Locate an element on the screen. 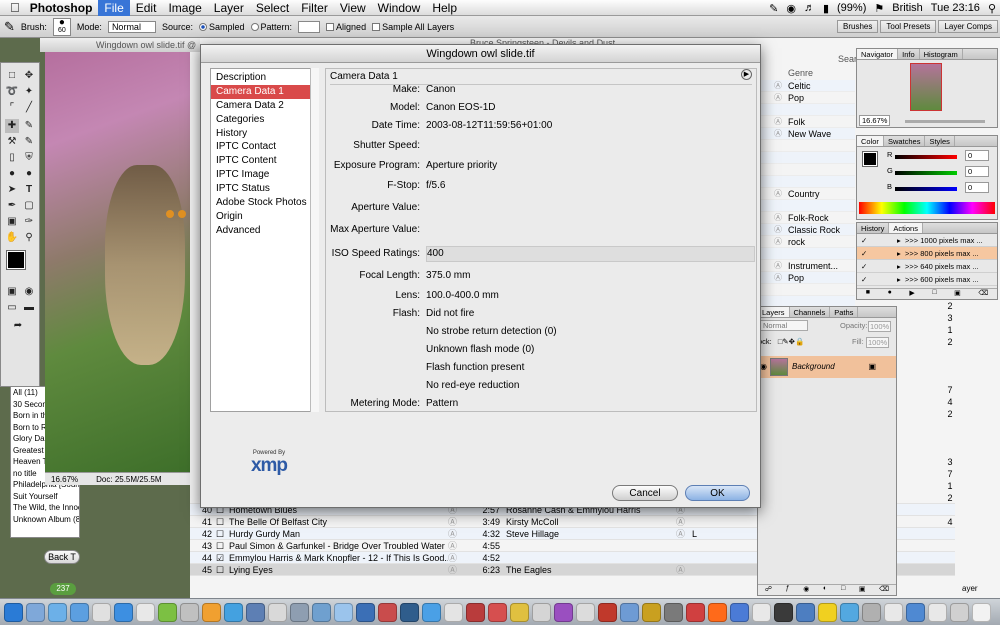 The image size is (1000, 625). category-item: Adobe Stock Photos is located at coordinates (264, 203).